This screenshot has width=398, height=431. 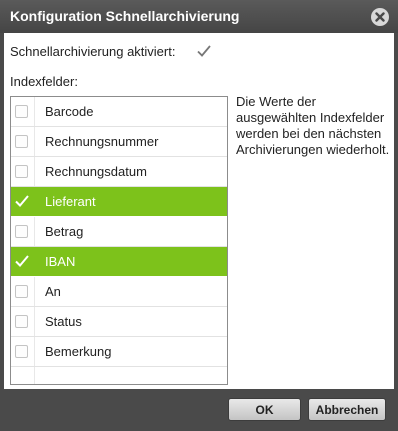 What do you see at coordinates (93, 51) in the screenshot?
I see `quick-archive-enabled-label: Schnellarchivierung aktiviert:` at bounding box center [93, 51].